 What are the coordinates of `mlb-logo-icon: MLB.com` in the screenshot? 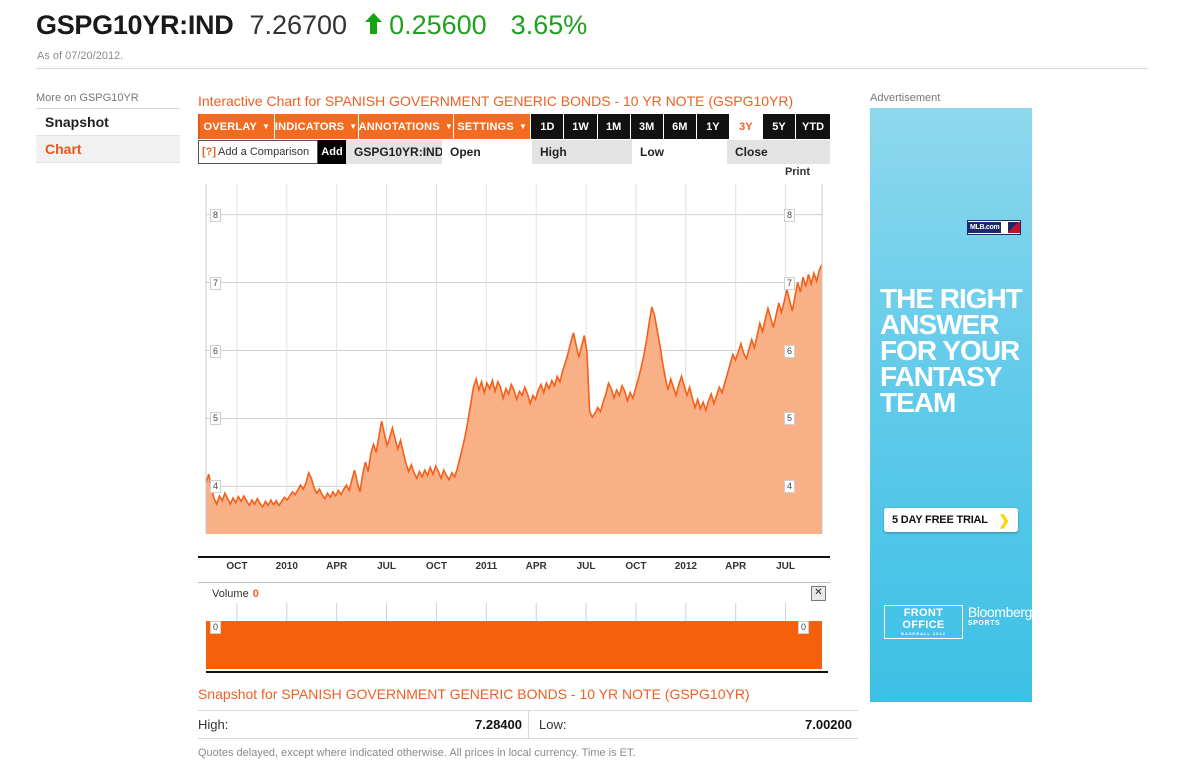 It's located at (994, 227).